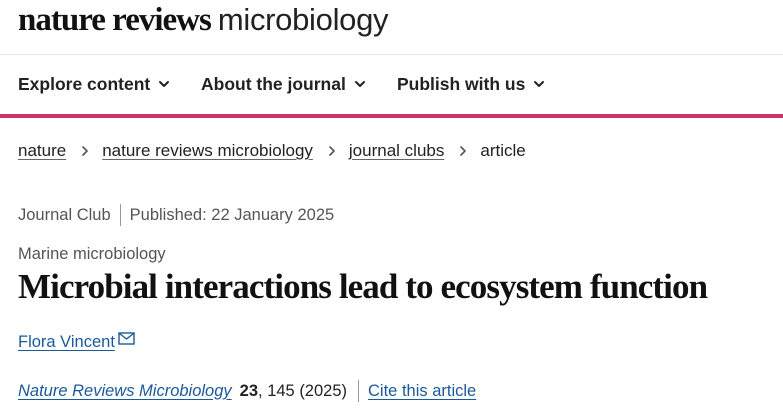 The height and width of the screenshot is (410, 783). What do you see at coordinates (42, 151) in the screenshot?
I see `breadcrumb-nature: nature` at bounding box center [42, 151].